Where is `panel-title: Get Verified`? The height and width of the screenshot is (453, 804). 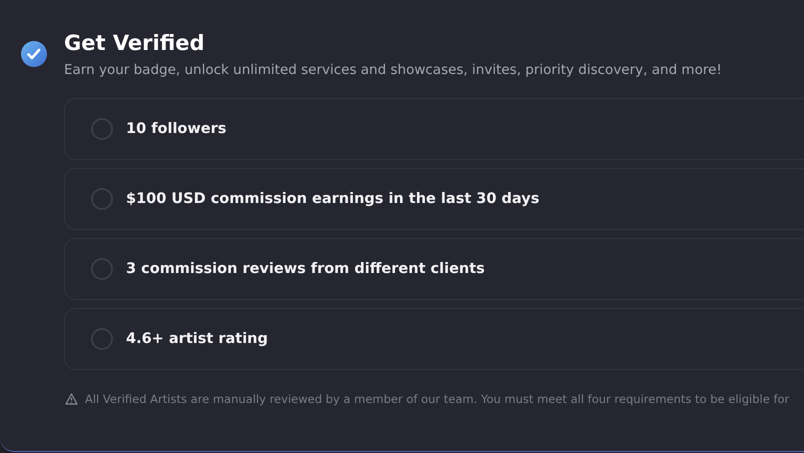 panel-title: Get Verified is located at coordinates (135, 43).